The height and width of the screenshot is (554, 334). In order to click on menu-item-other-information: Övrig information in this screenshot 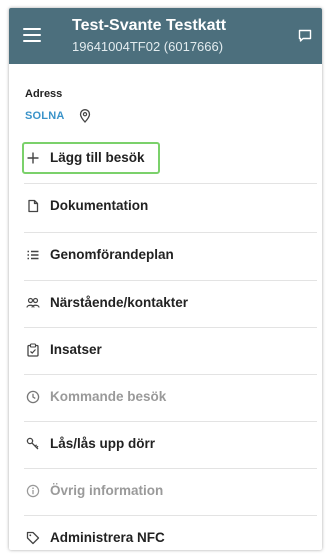, I will do `click(170, 492)`.